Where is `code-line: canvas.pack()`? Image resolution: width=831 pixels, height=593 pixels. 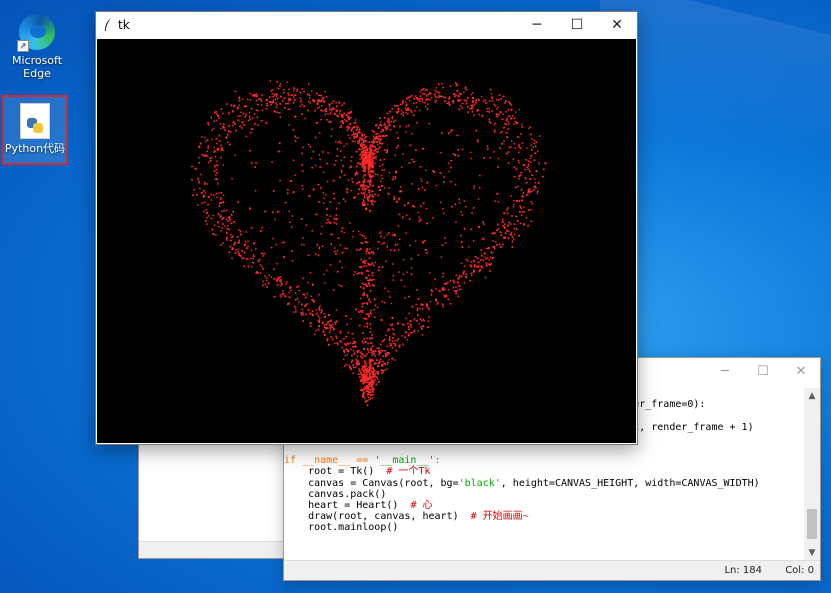
code-line: canvas.pack() is located at coordinates (335, 494).